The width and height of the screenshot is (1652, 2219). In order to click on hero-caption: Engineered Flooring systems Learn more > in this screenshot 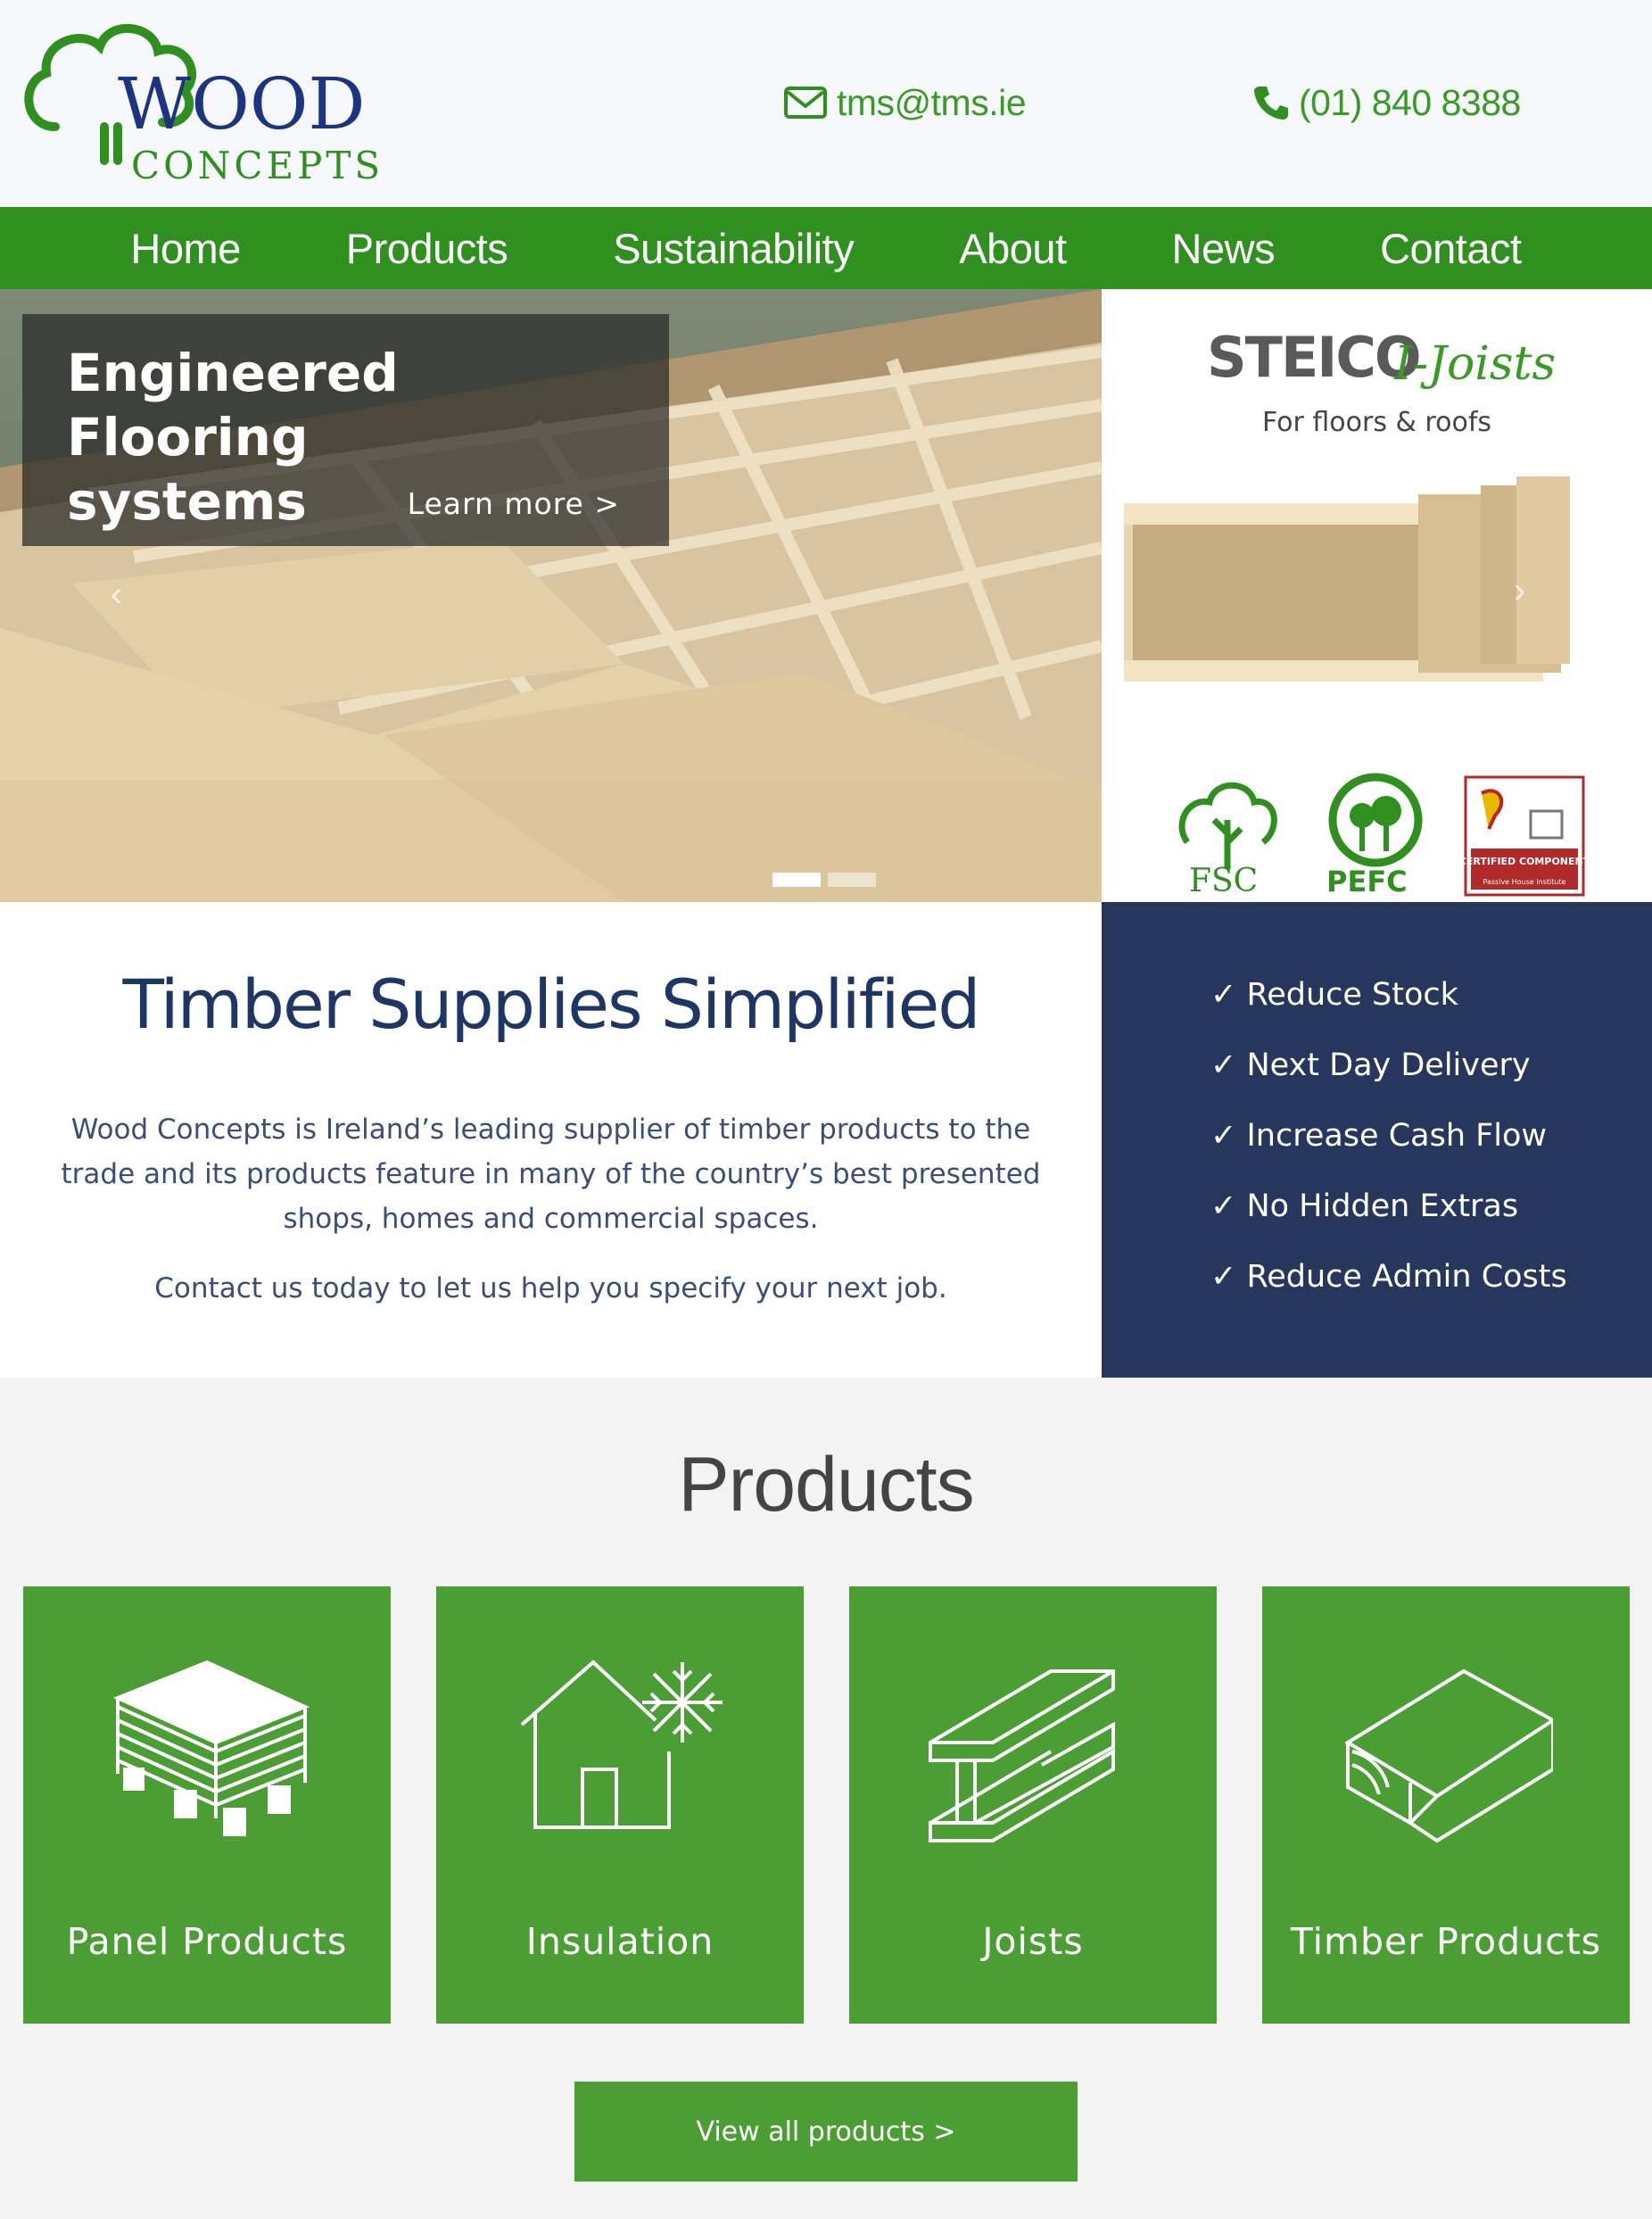, I will do `click(345, 430)`.